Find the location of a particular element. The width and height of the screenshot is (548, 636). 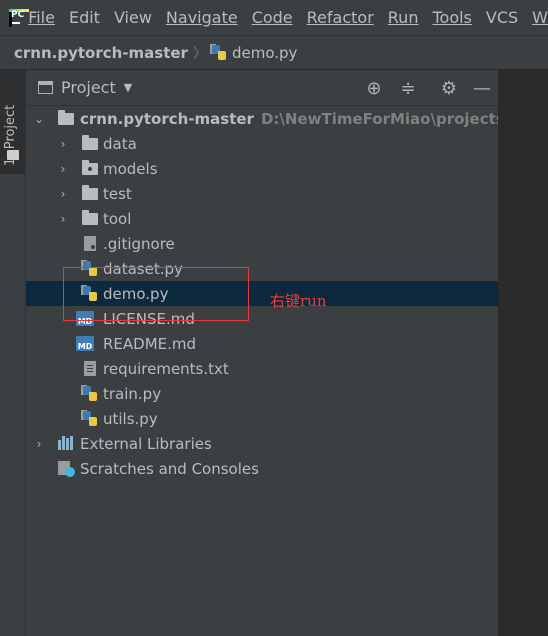

project-view-selector: Project is located at coordinates (88, 87).